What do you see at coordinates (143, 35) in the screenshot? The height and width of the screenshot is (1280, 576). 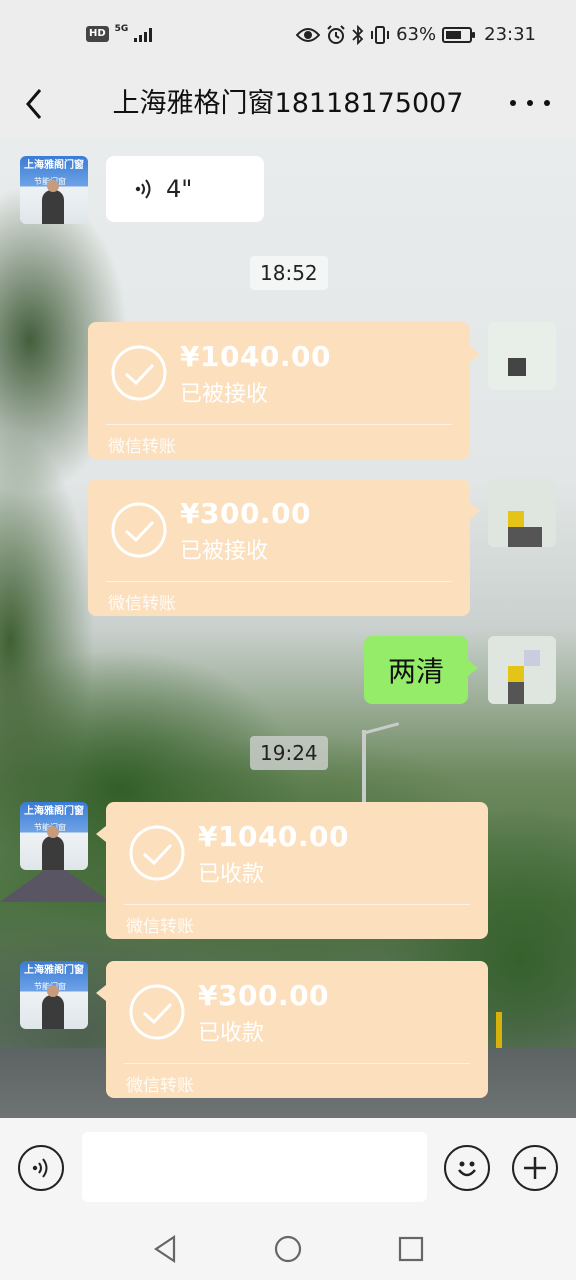 I see `signal-icon` at bounding box center [143, 35].